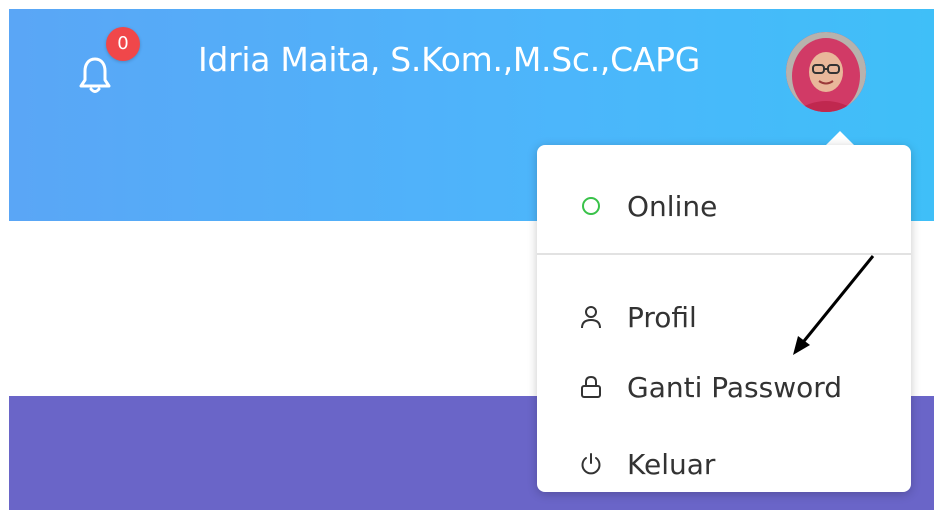 Image resolution: width=943 pixels, height=516 pixels. What do you see at coordinates (591, 317) in the screenshot?
I see `user-icon` at bounding box center [591, 317].